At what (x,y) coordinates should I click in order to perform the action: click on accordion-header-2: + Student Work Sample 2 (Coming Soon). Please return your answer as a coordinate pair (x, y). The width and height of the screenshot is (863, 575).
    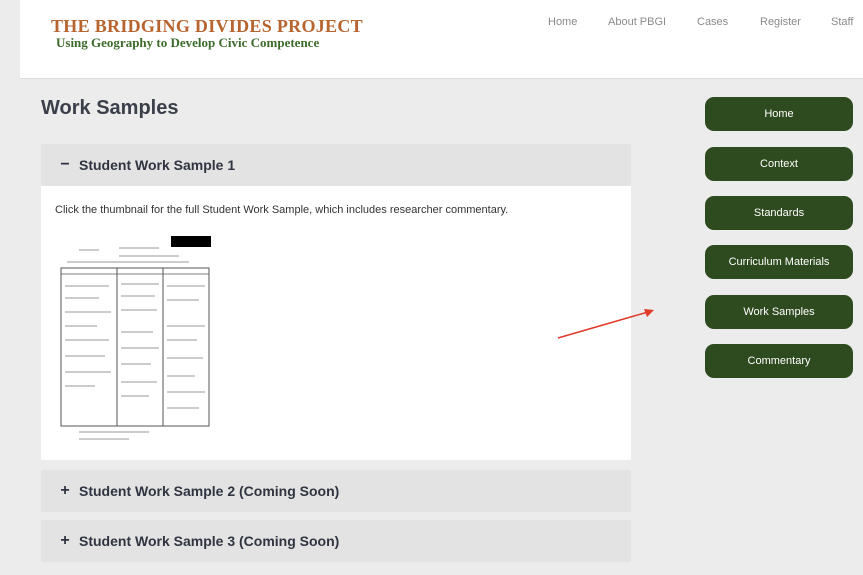
    Looking at the image, I should click on (336, 491).